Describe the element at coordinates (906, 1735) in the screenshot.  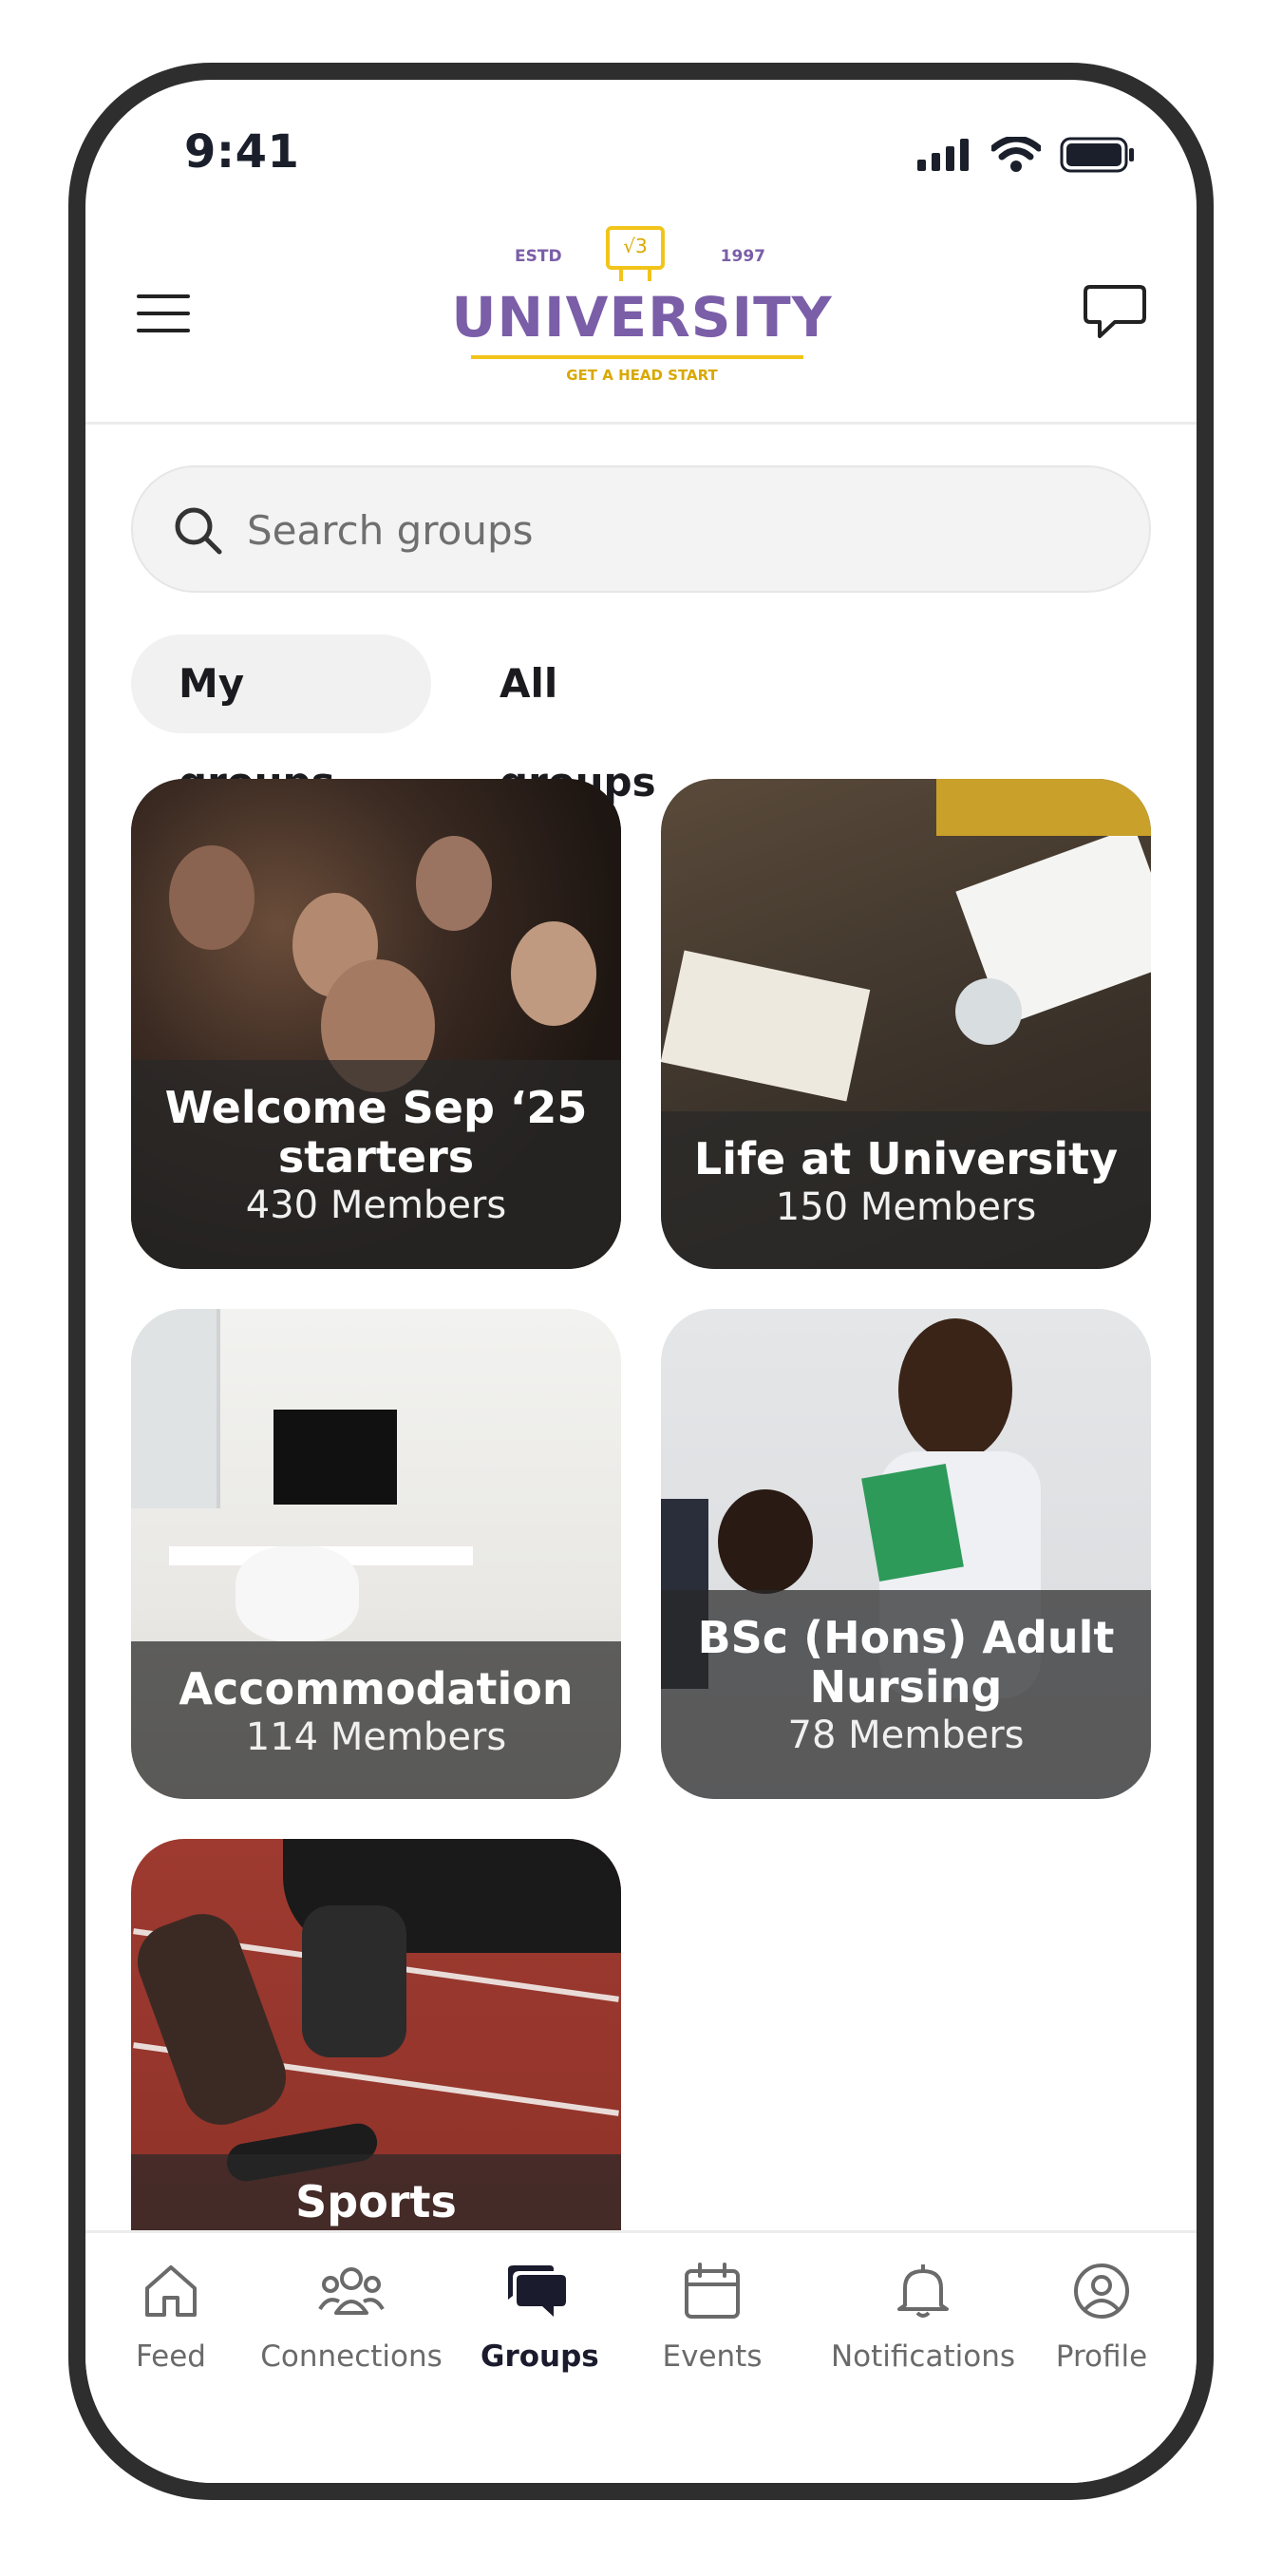
I see `group-member-count: 78 Members` at that location.